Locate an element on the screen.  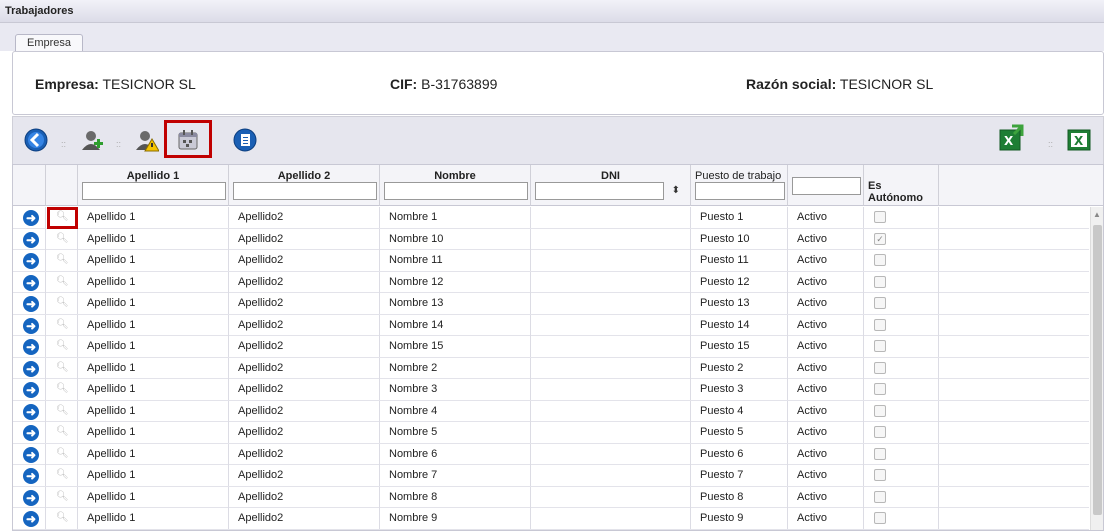
scroll-up-icon: ▲ is located at coordinates (1097, 214).